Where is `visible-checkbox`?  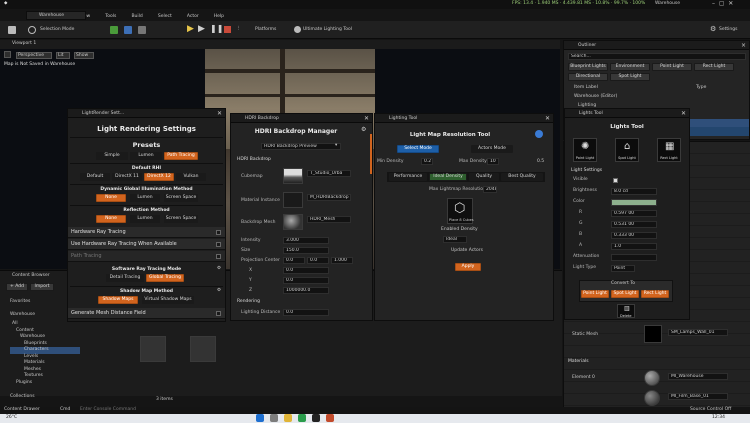 visible-checkbox is located at coordinates (615, 180).